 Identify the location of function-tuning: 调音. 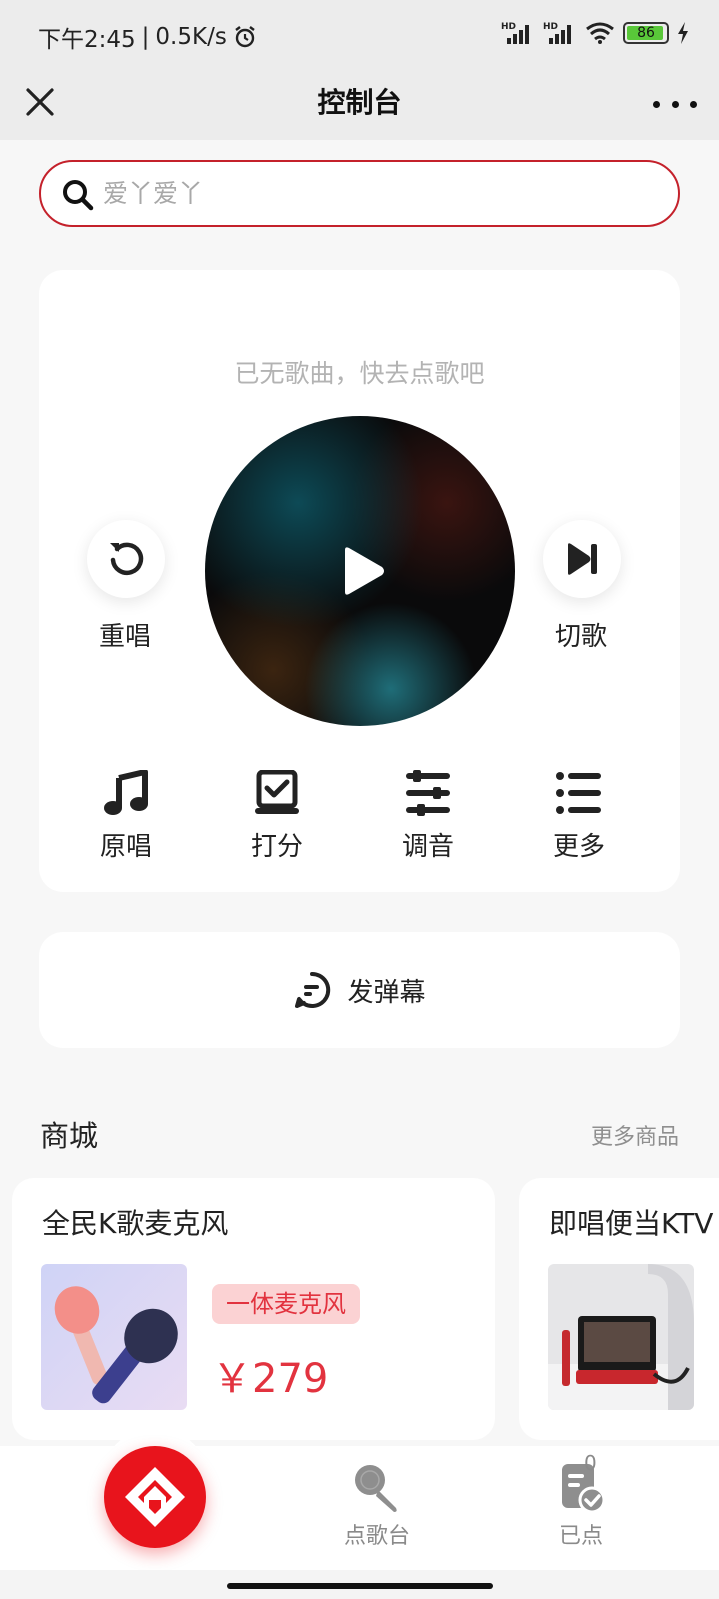
(428, 816).